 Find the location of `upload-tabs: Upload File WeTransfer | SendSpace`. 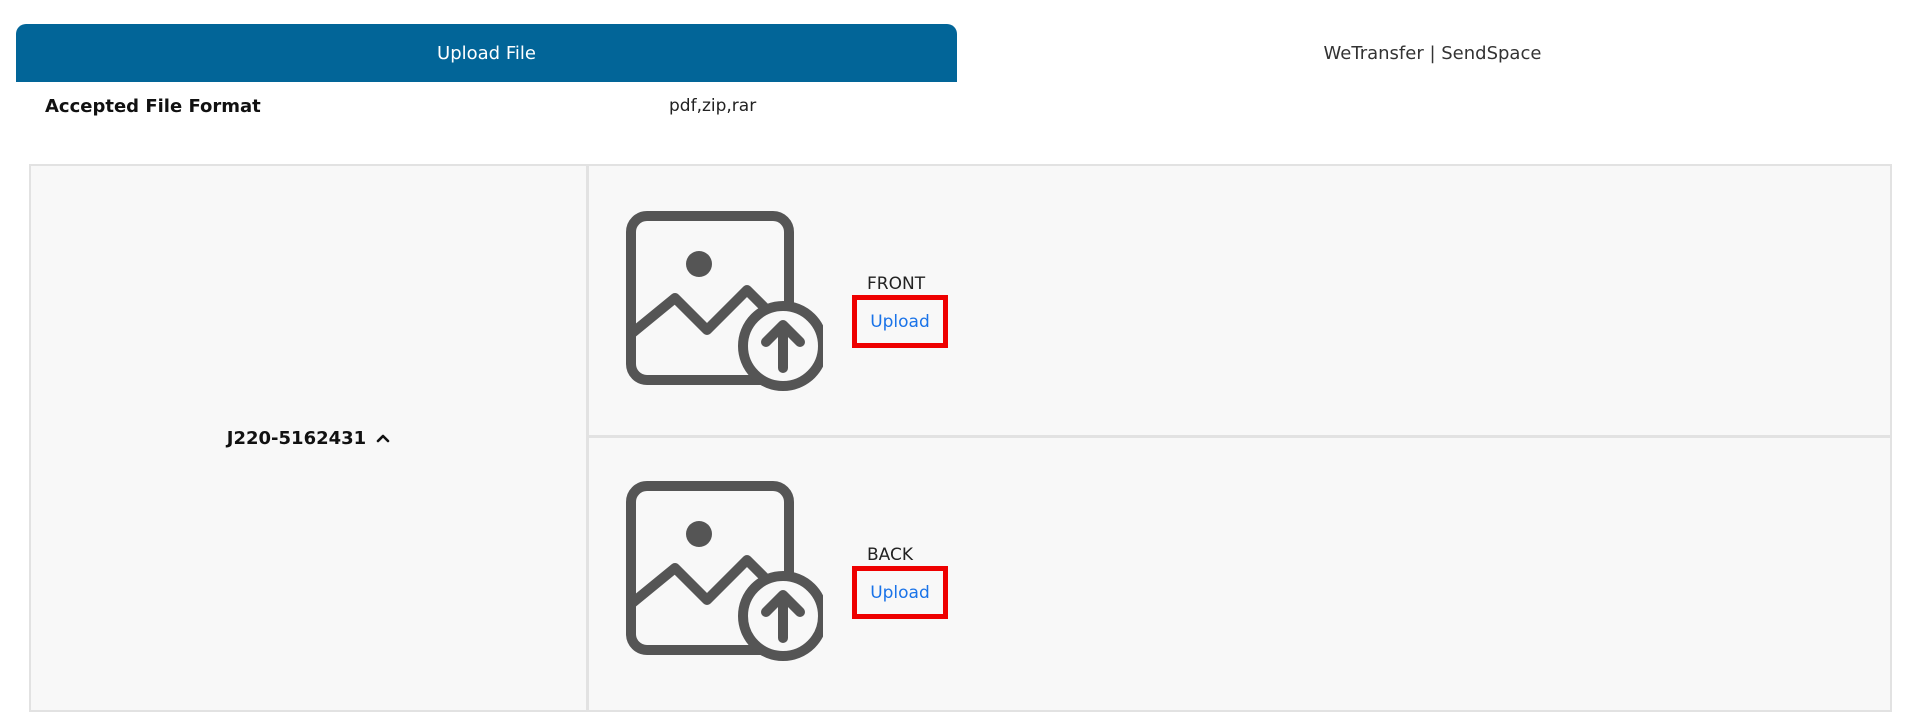

upload-tabs: Upload File WeTransfer | SendSpace is located at coordinates (962, 53).